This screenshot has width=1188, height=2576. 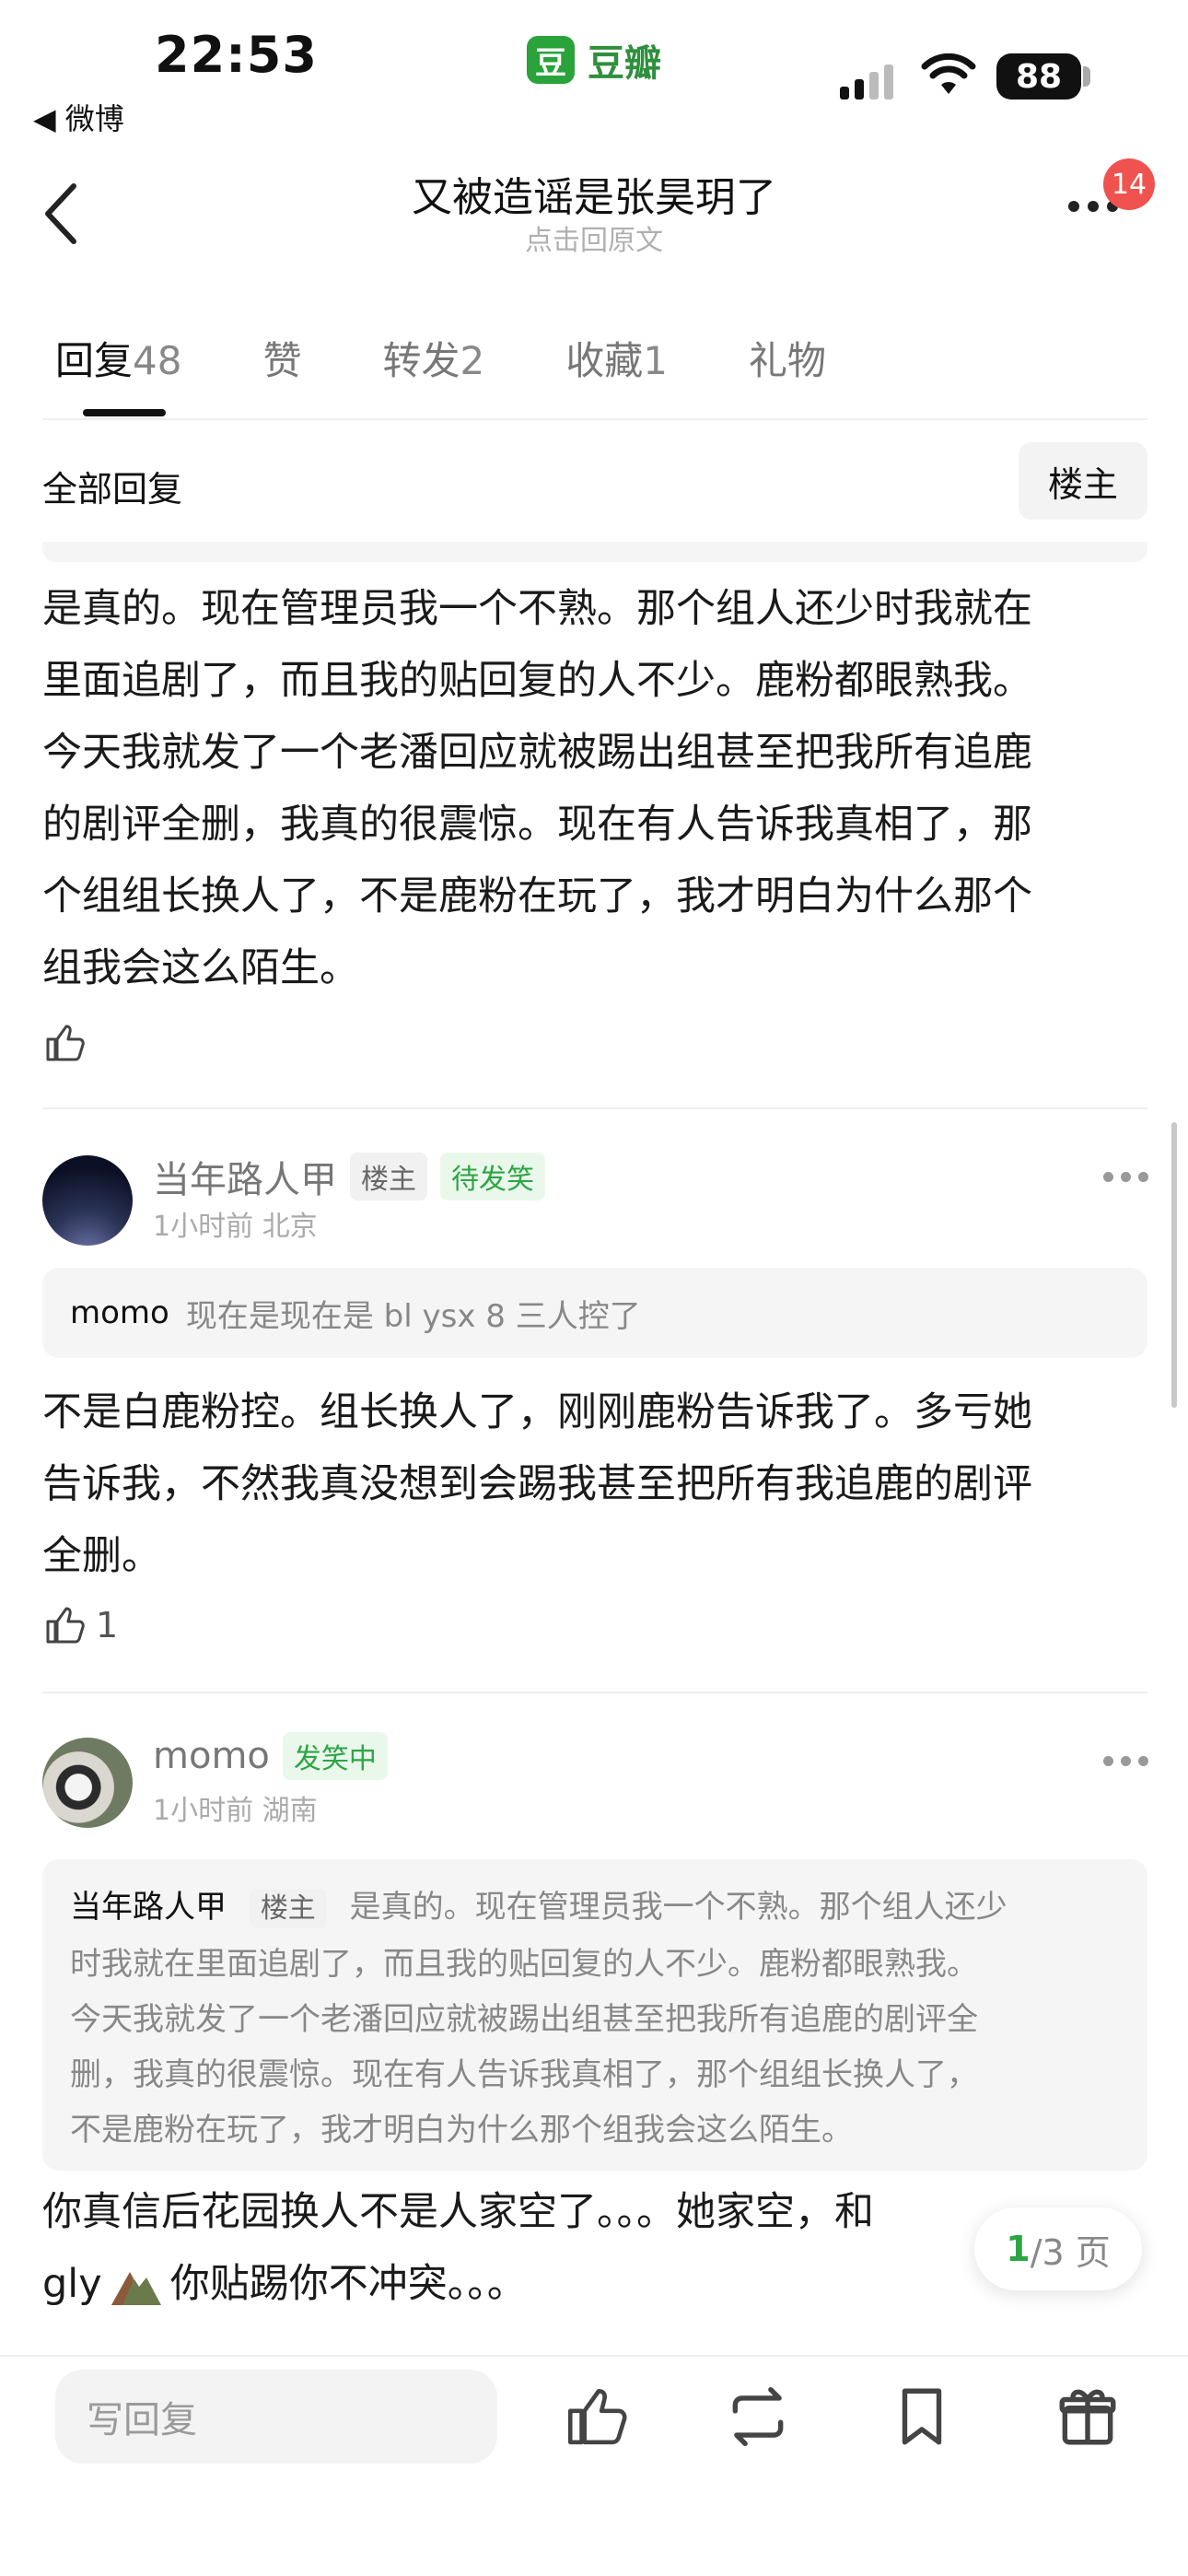 What do you see at coordinates (866, 82) in the screenshot?
I see `cellular-signal-icon` at bounding box center [866, 82].